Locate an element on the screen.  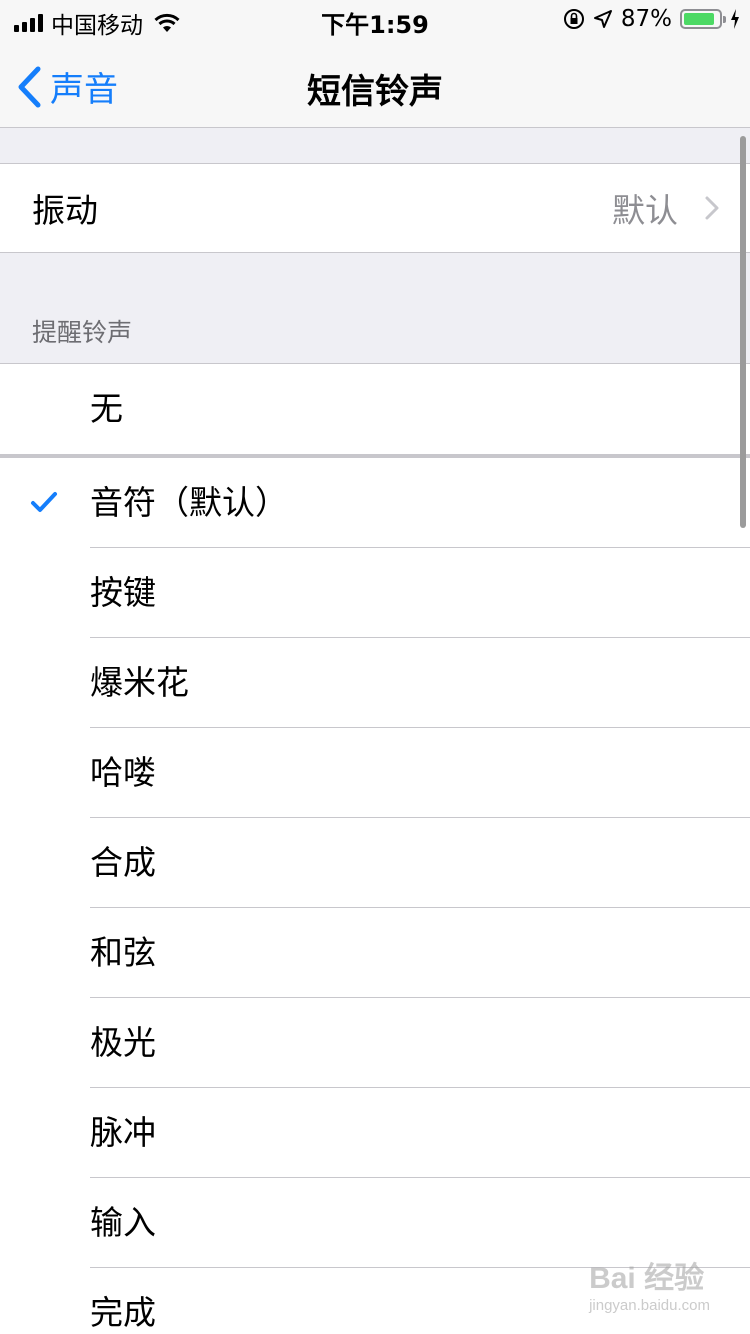
tone-label: 爆米花 is located at coordinates (139, 682).